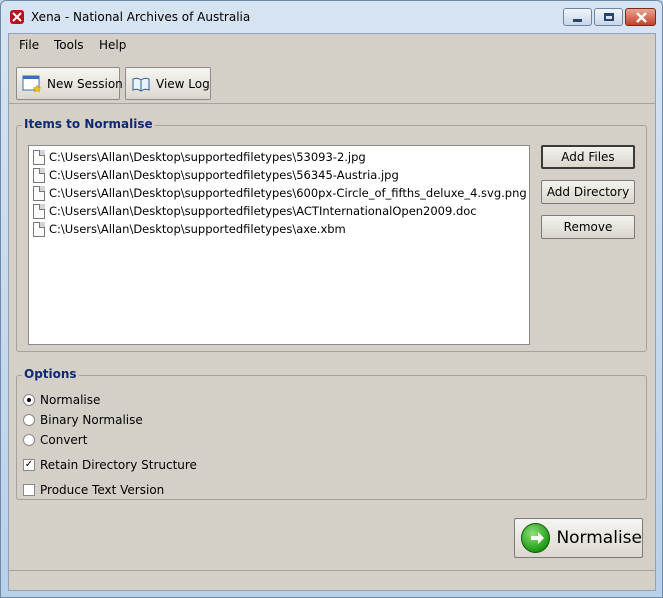 The width and height of the screenshot is (663, 598). I want to click on radio-label: Convert, so click(64, 440).